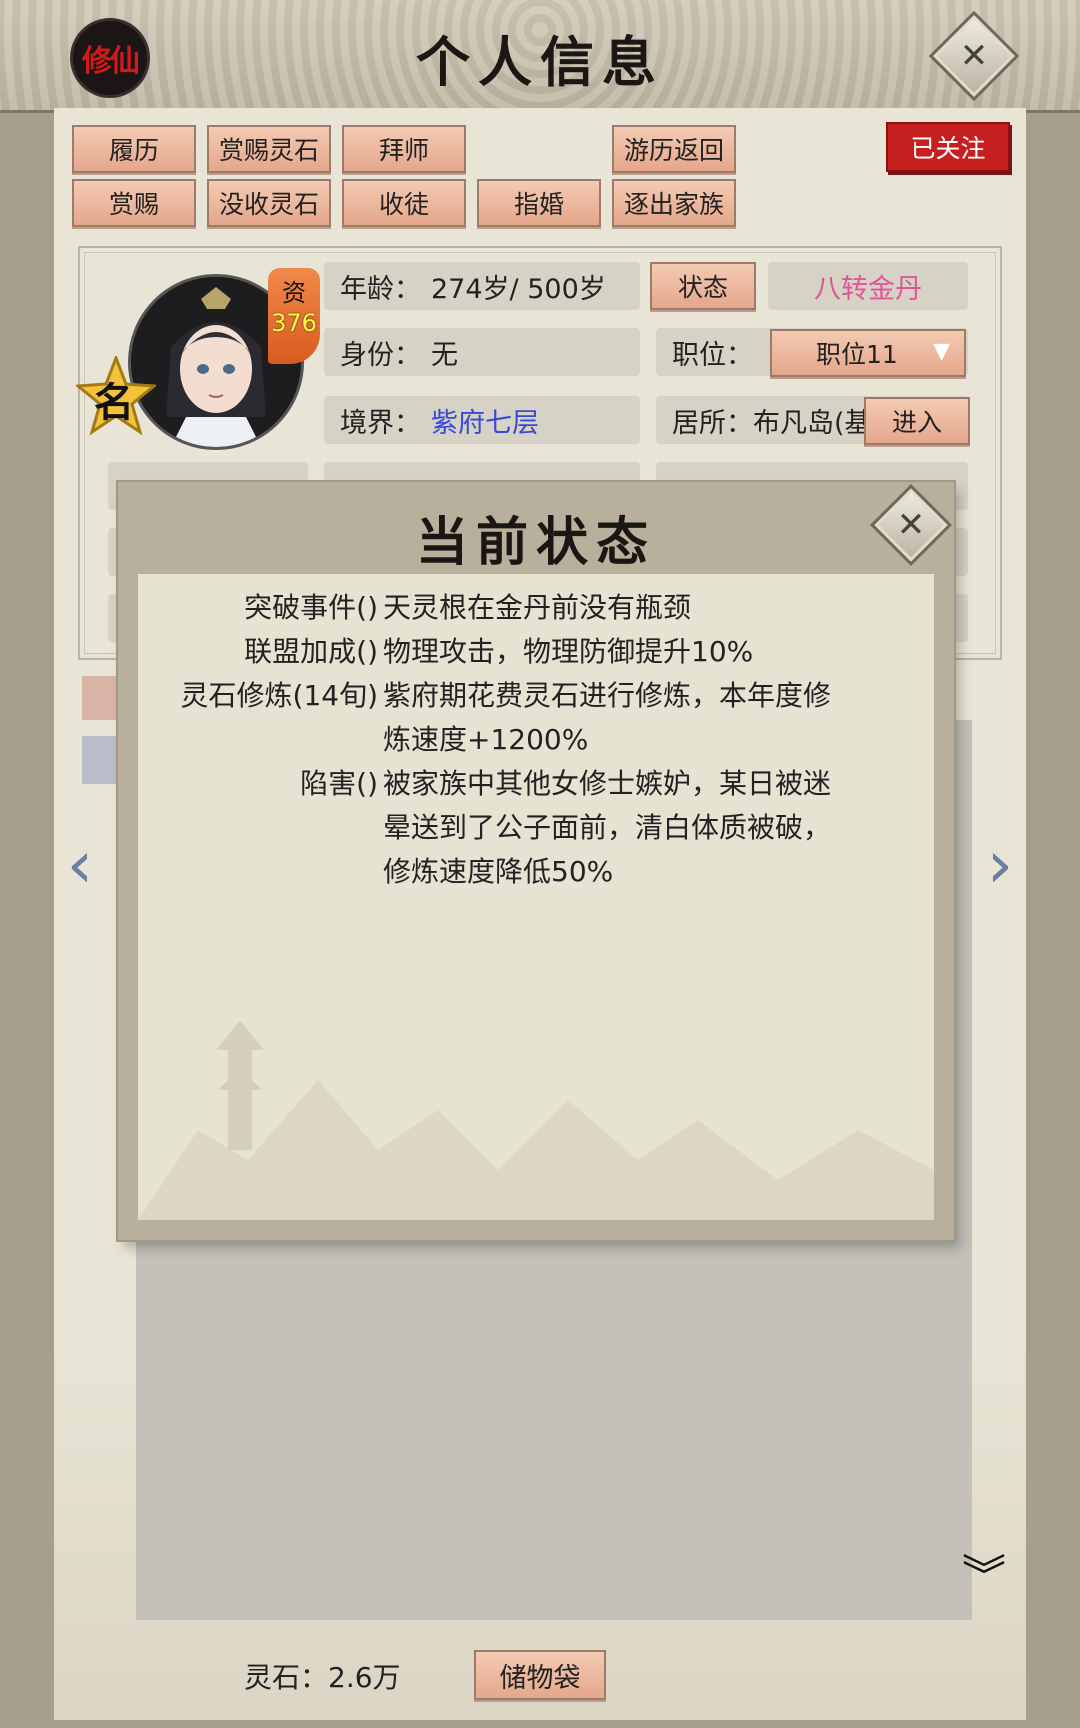  I want to click on status-button: 状态, so click(703, 286).